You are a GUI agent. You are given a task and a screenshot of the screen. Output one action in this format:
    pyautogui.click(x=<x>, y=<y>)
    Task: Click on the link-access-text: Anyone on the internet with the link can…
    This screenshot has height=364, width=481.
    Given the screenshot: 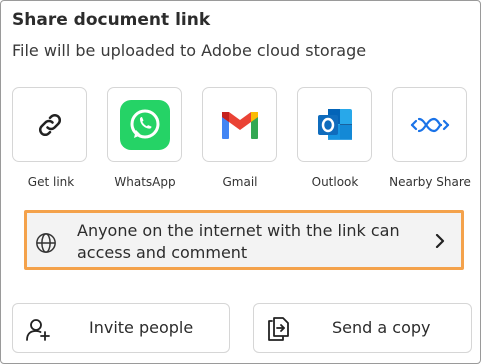 What is the action you would take?
    pyautogui.click(x=238, y=241)
    